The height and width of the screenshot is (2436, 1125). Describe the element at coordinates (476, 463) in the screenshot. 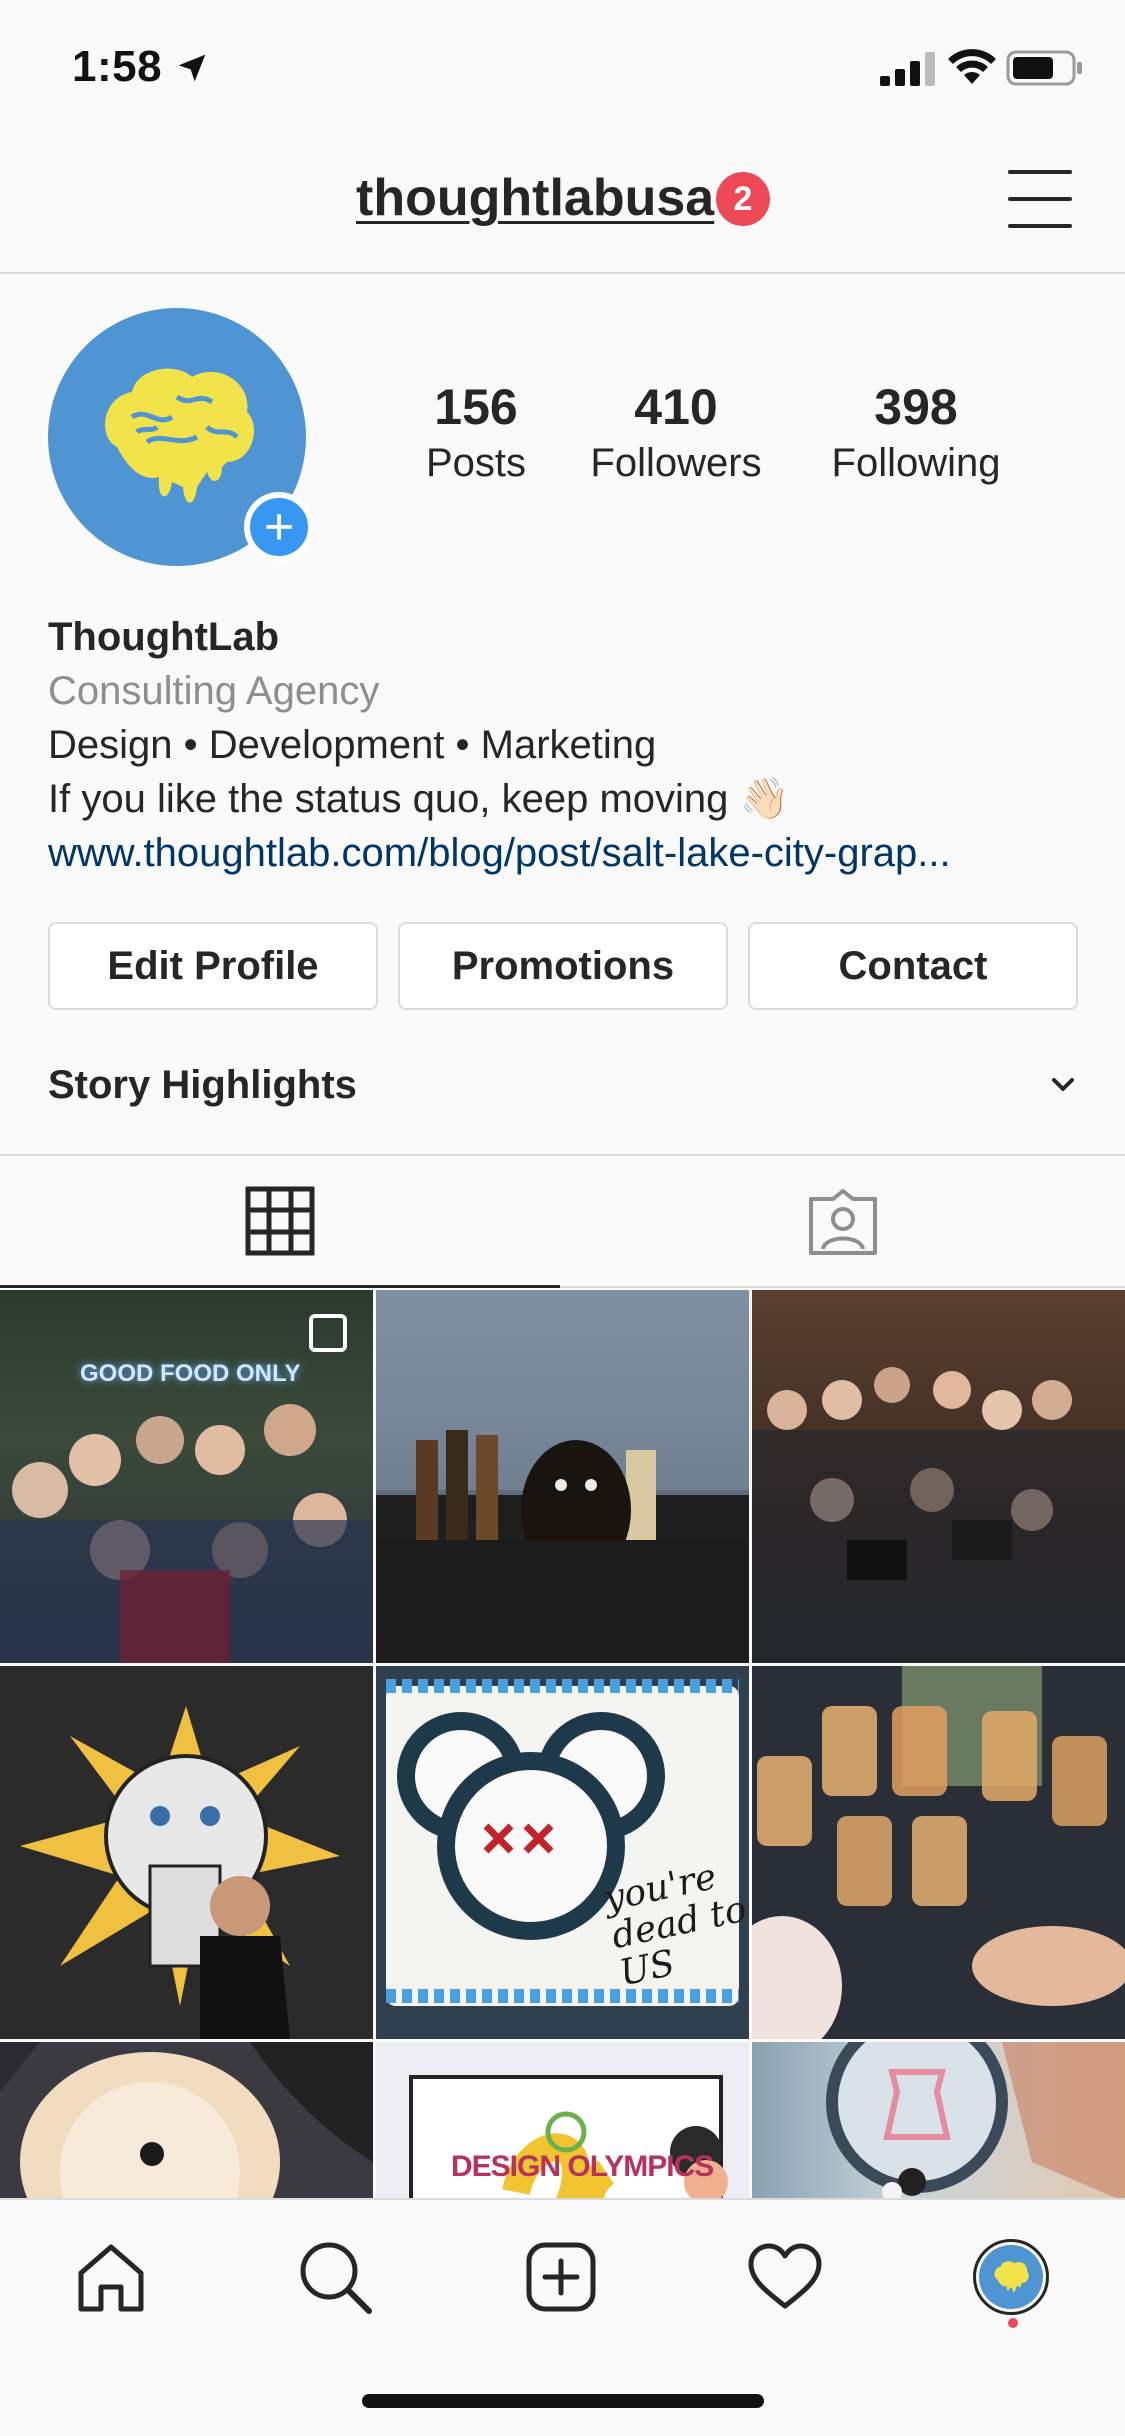

I see `posts-label: Posts` at that location.